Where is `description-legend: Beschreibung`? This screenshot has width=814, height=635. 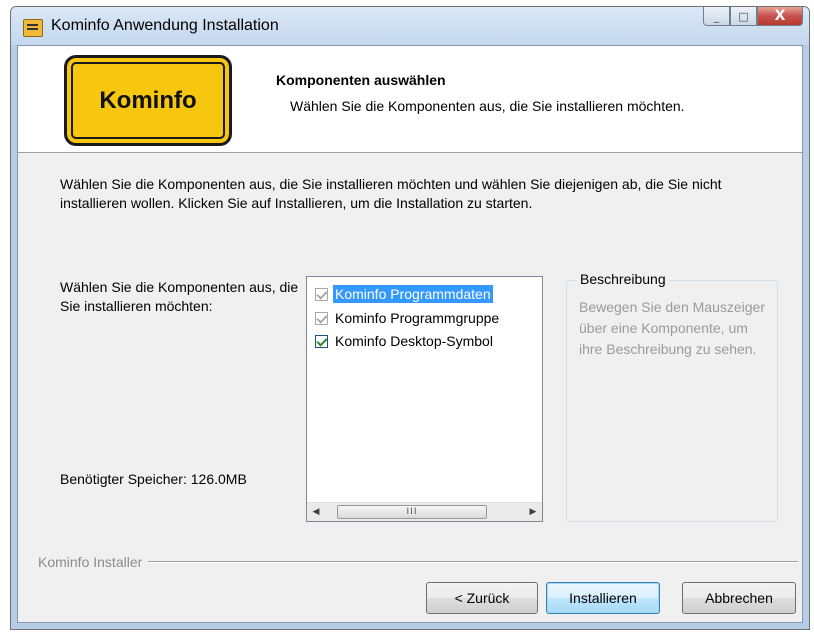 description-legend: Beschreibung is located at coordinates (623, 279).